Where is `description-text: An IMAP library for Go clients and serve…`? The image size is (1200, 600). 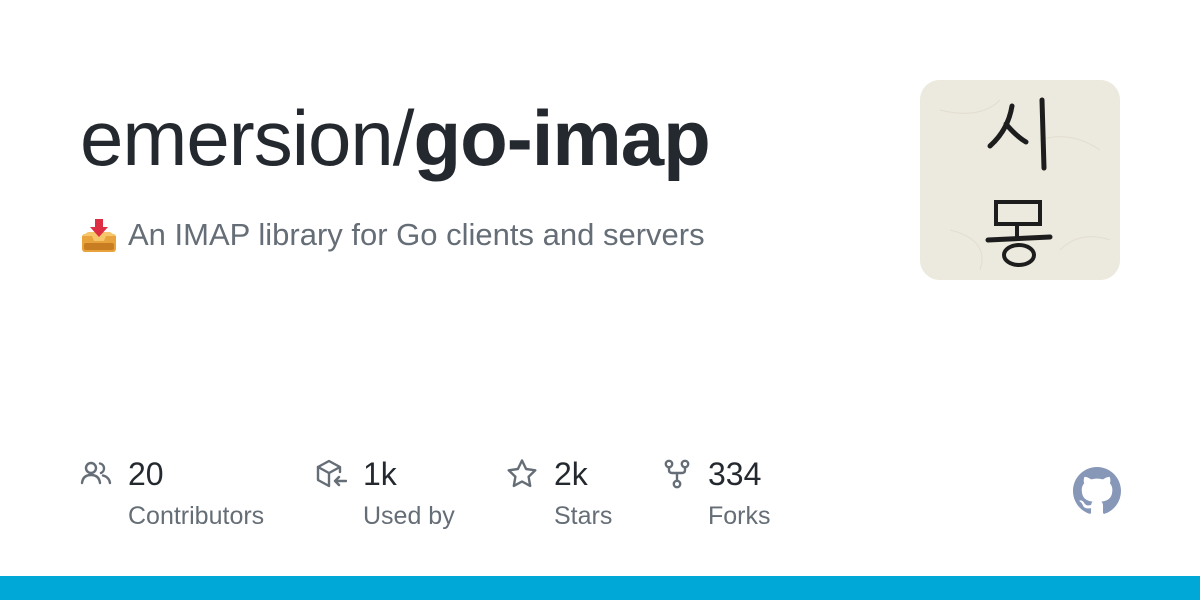 description-text: An IMAP library for Go clients and serve… is located at coordinates (416, 234).